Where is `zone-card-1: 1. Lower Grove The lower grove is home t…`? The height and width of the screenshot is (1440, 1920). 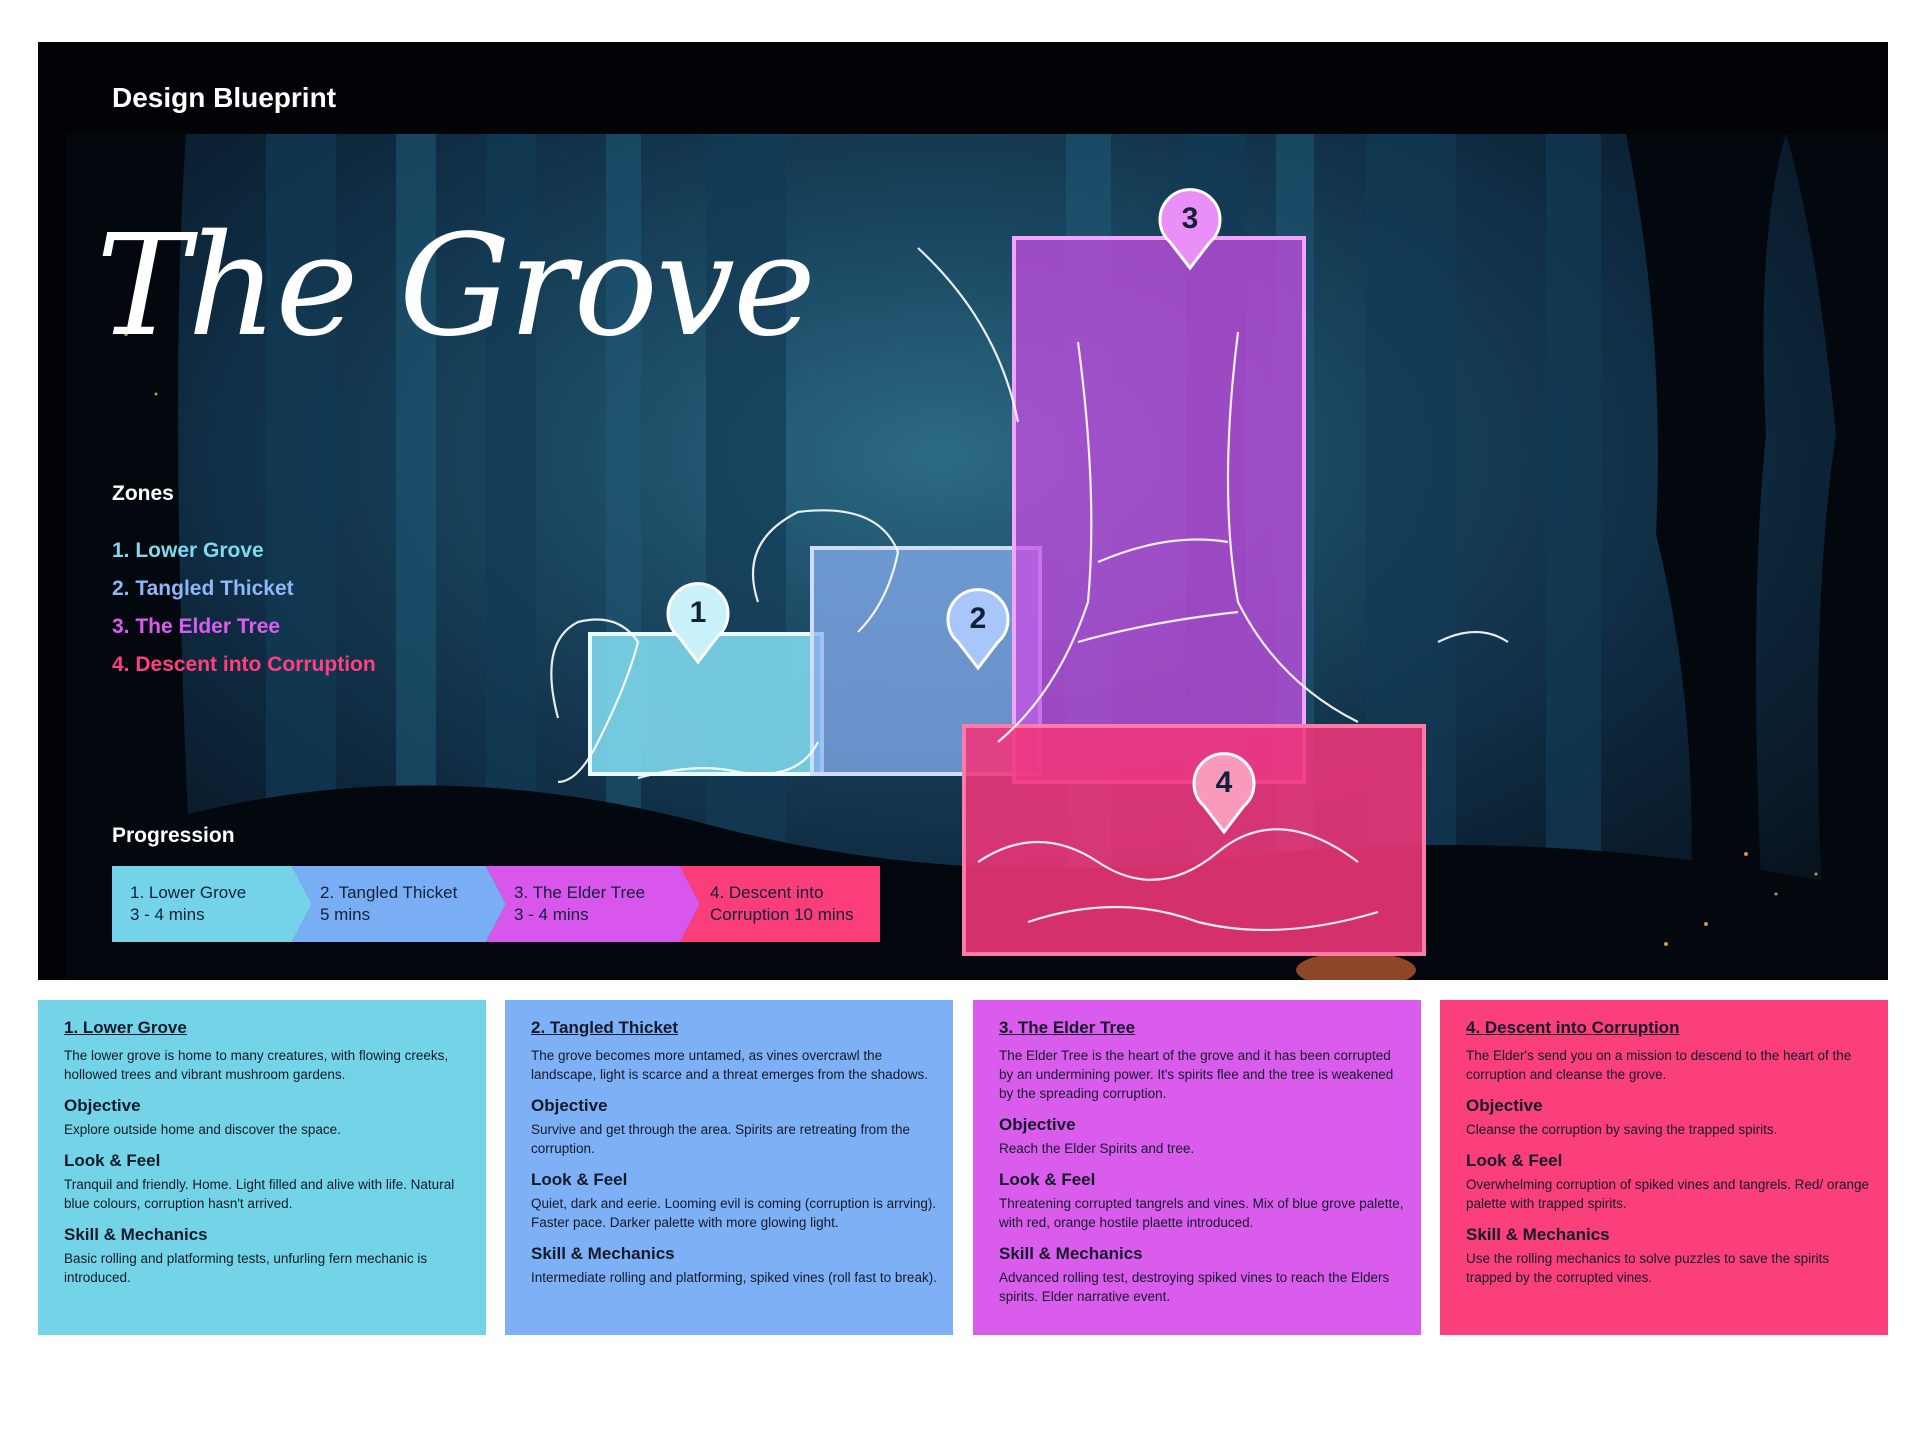 zone-card-1: 1. Lower Grove The lower grove is home t… is located at coordinates (262, 1167).